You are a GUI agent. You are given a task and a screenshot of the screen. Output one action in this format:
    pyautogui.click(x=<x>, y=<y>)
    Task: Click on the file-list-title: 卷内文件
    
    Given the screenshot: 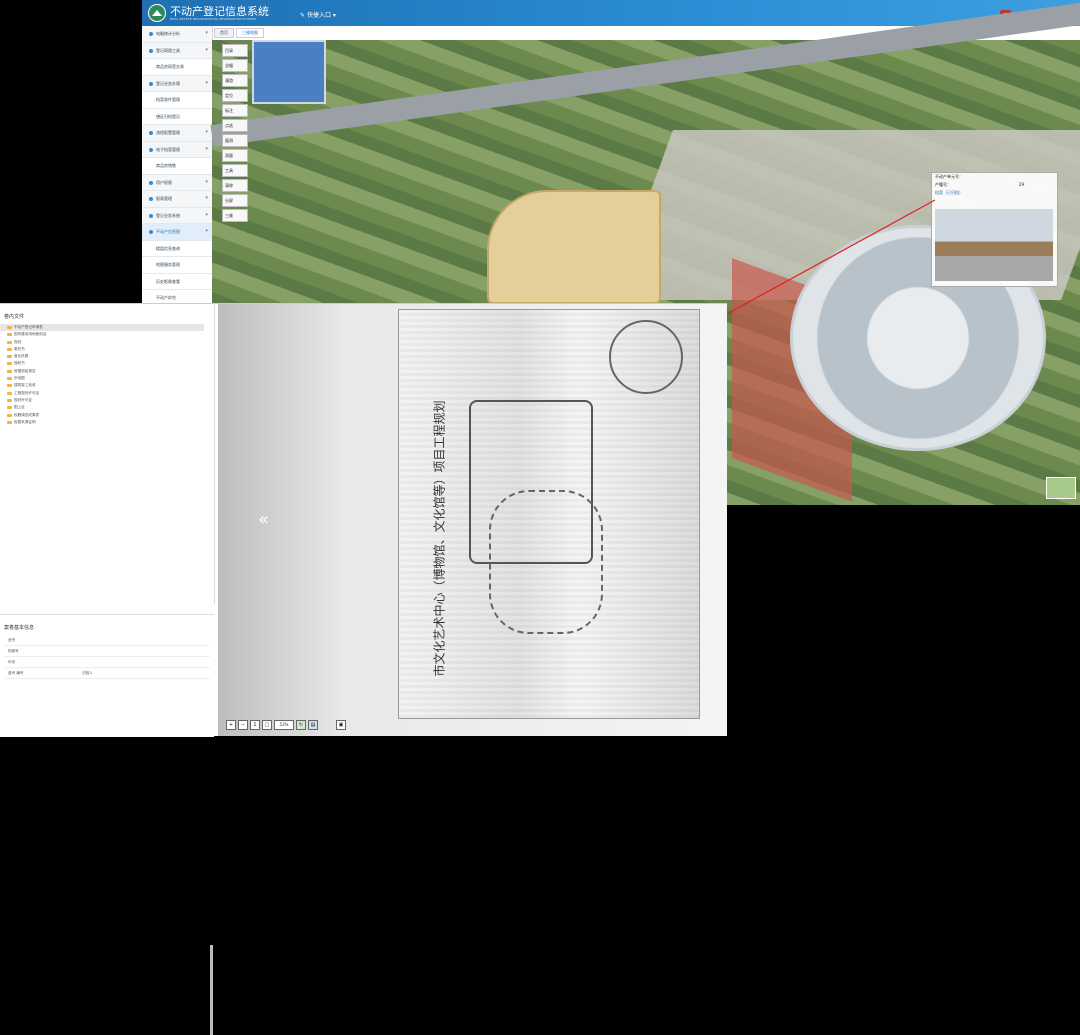 What is the action you would take?
    pyautogui.click(x=14, y=317)
    